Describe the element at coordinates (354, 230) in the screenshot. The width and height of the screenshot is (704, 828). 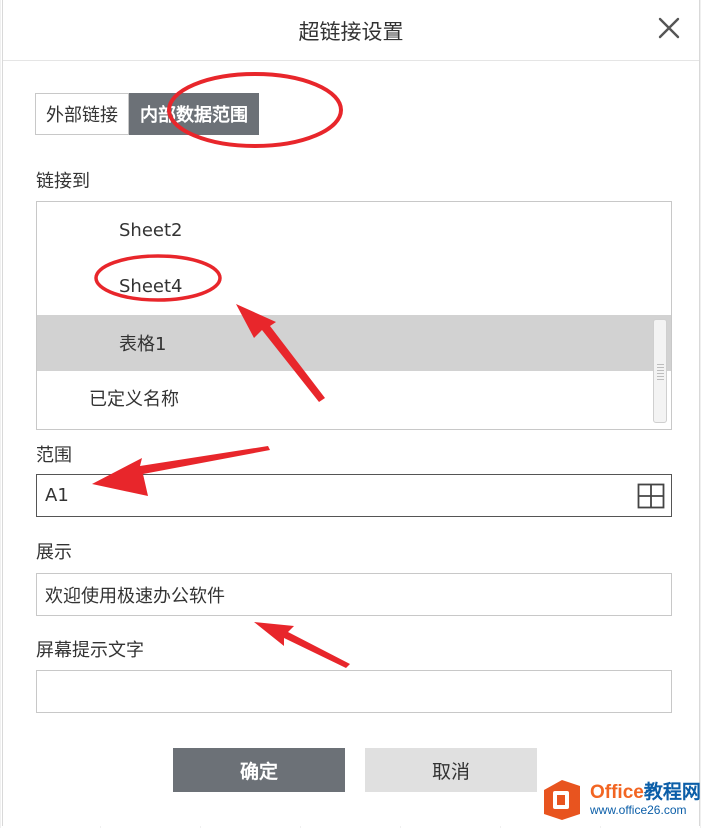
I see `list-item-sheet2: Sheet2` at that location.